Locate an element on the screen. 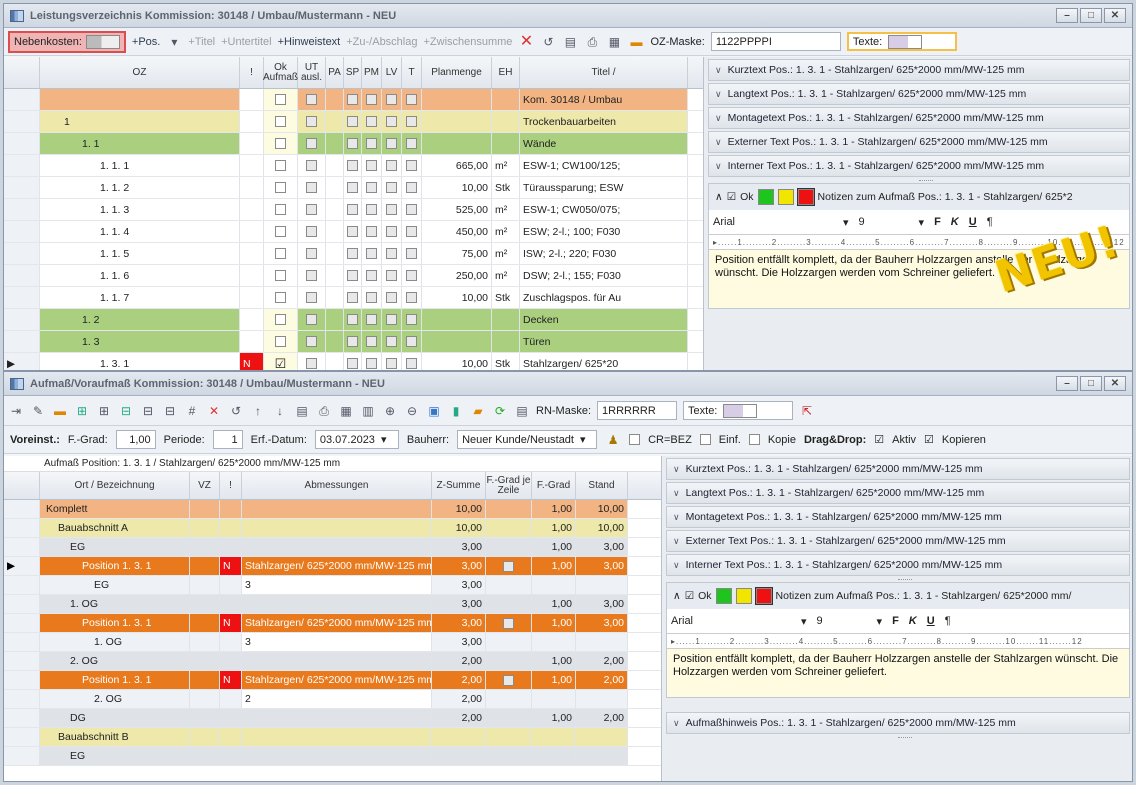 The height and width of the screenshot is (785, 1136). ruler-icon: ▬ is located at coordinates (60, 411).